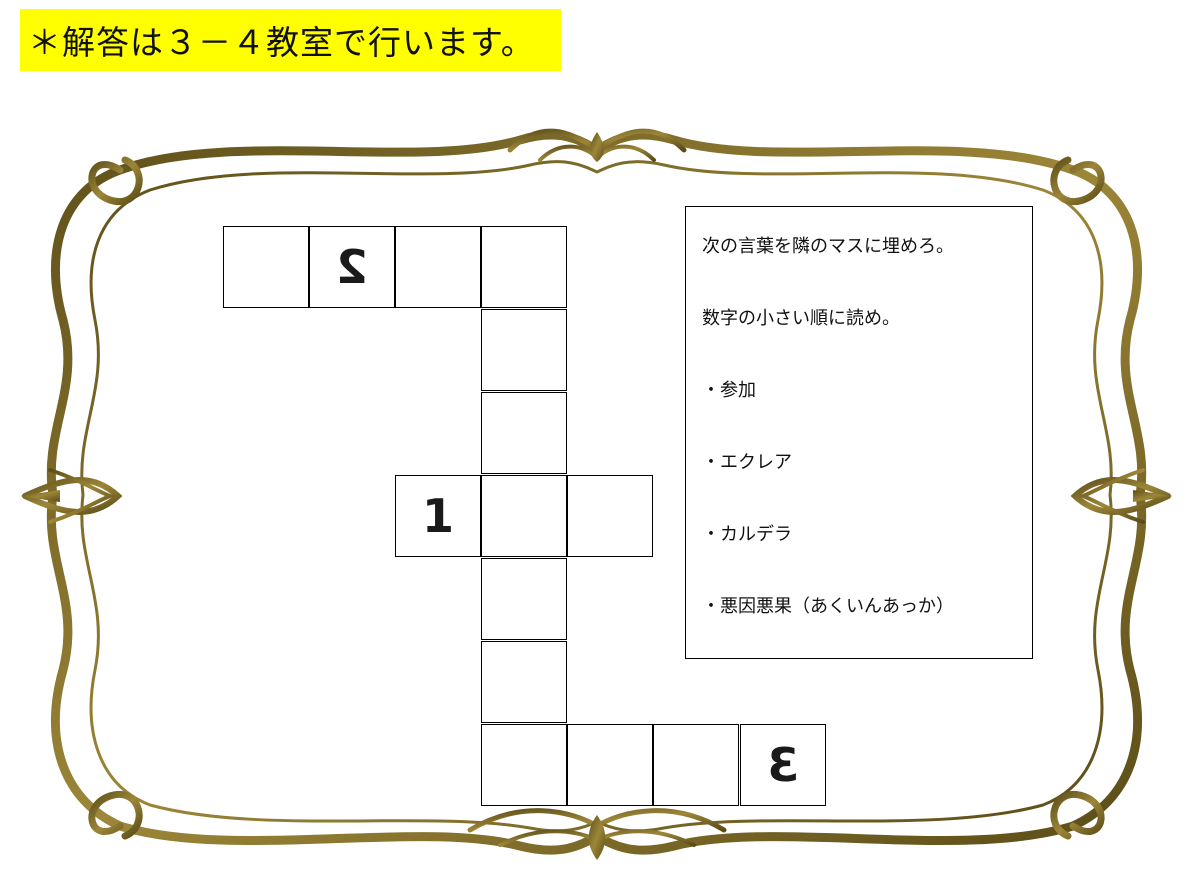 This screenshot has height=880, width=1193. I want to click on clue-number-3: 3, so click(782, 765).